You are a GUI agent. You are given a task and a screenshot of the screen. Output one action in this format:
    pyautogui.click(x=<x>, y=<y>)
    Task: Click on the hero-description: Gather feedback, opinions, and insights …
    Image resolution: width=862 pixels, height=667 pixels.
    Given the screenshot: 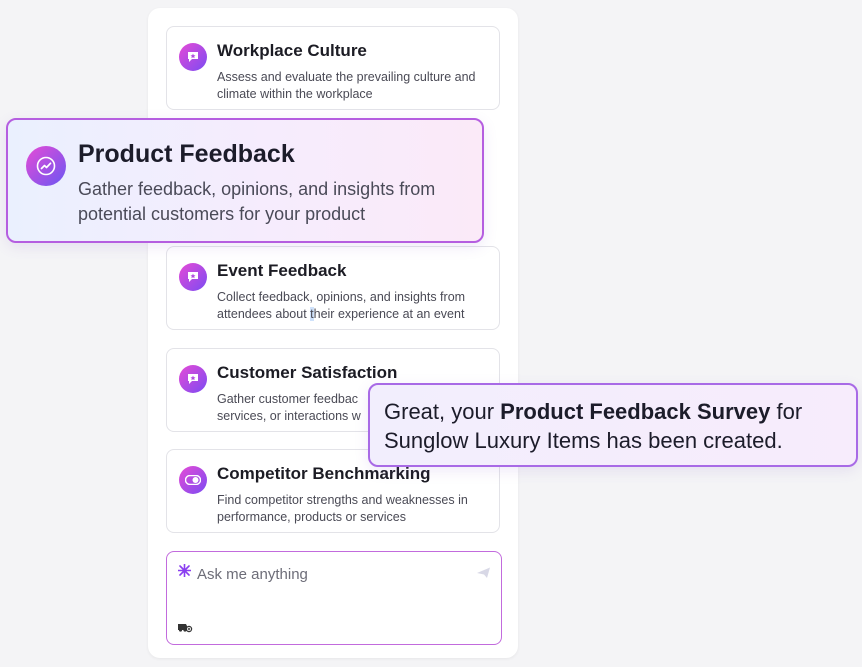 What is the action you would take?
    pyautogui.click(x=257, y=201)
    